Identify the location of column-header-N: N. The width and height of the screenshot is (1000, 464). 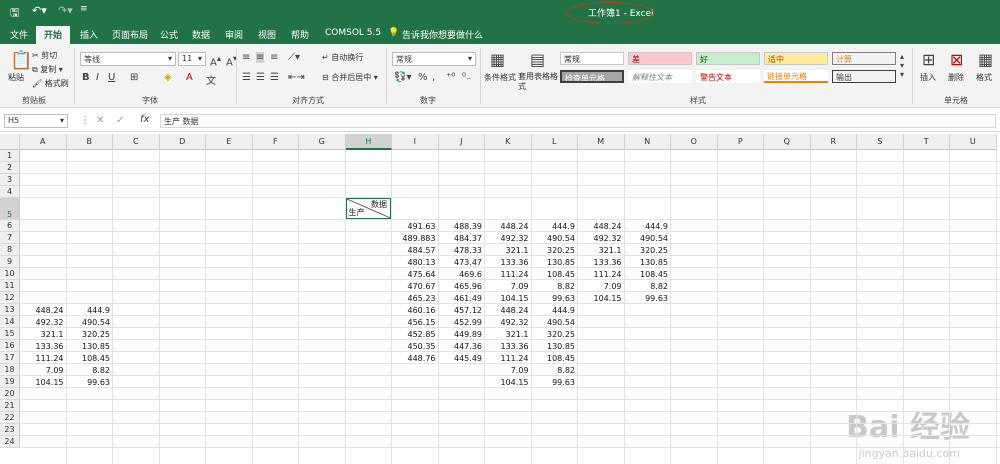
(647, 142).